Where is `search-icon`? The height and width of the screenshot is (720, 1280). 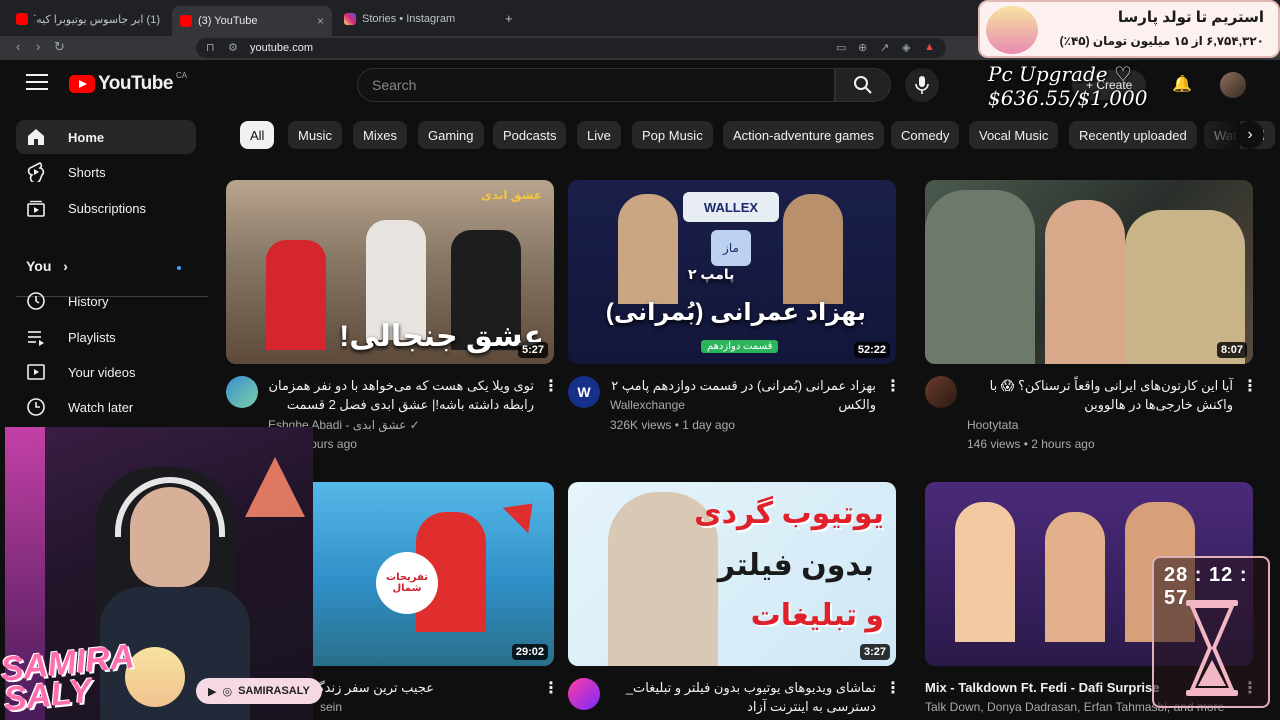
search-icon is located at coordinates (863, 85).